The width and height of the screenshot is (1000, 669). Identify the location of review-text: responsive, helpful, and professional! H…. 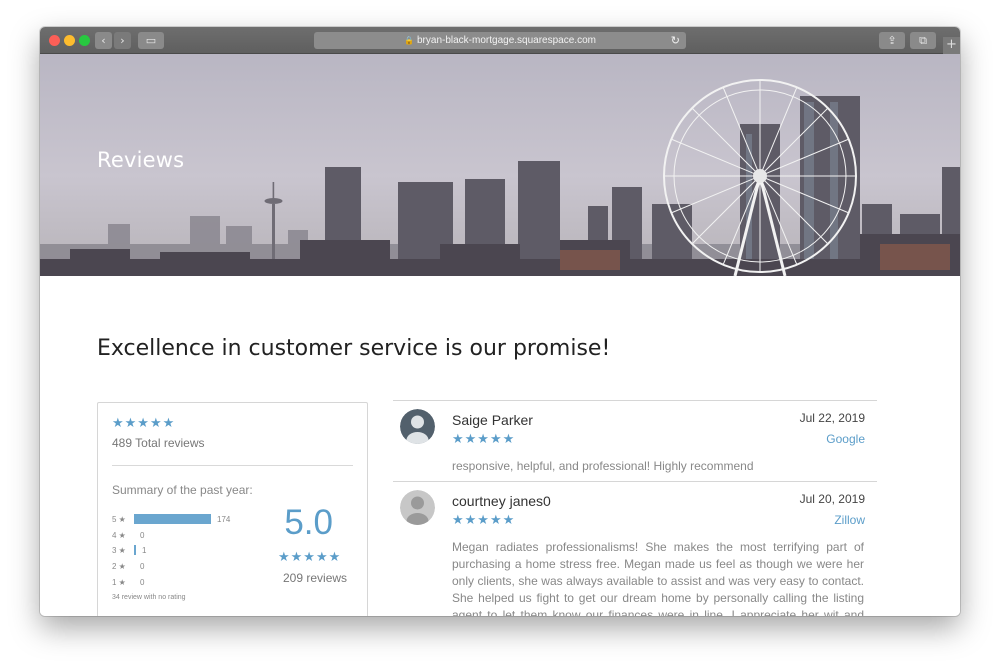
(603, 466).